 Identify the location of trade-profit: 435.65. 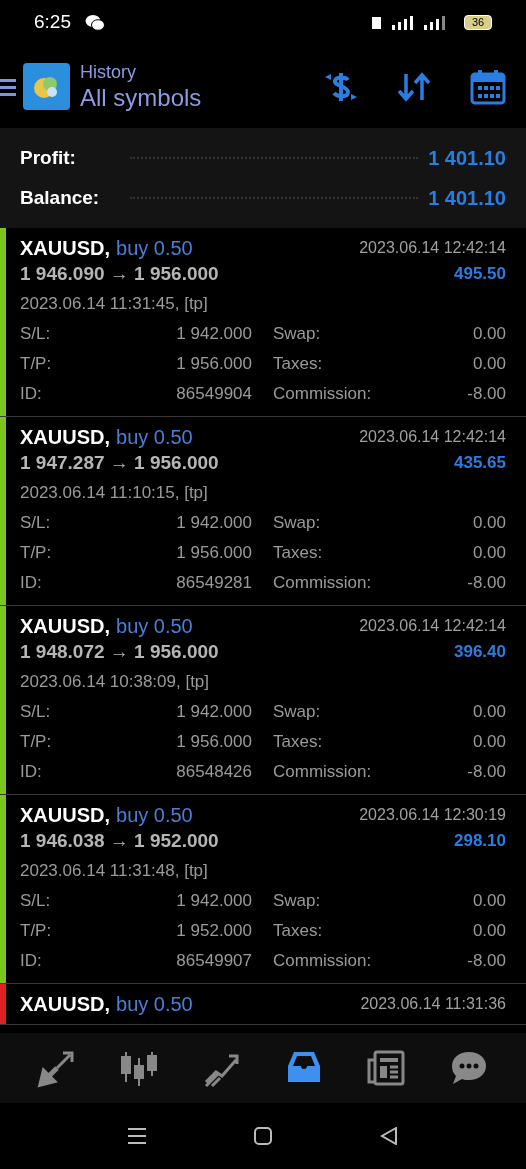
(480, 463).